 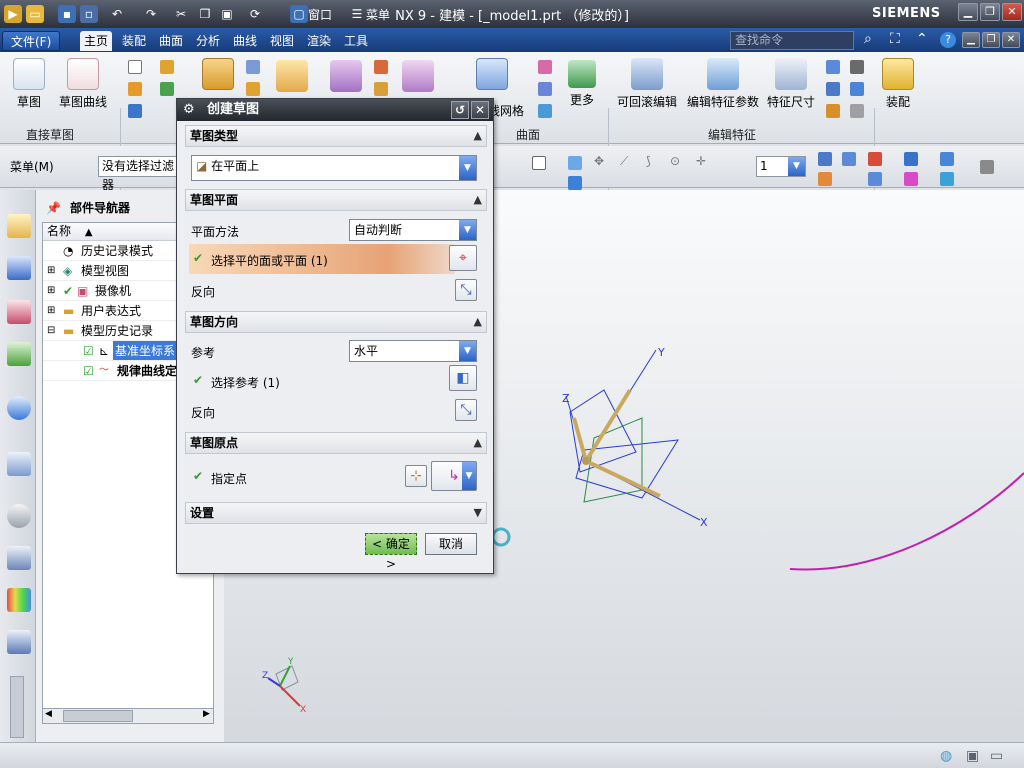 I want to click on more-surface-button: 更多, so click(x=582, y=84).